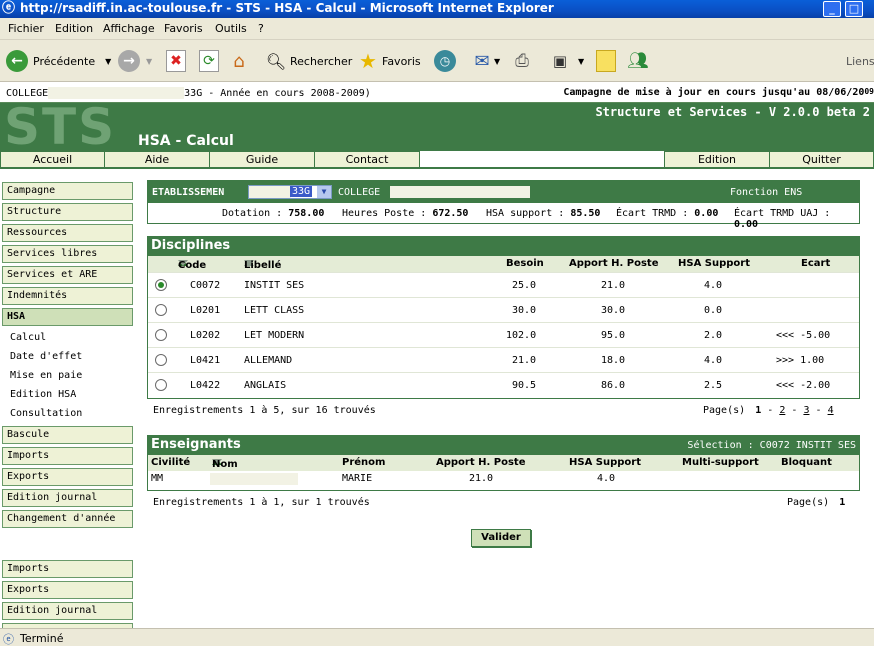 Image resolution: width=874 pixels, height=646 pixels. Describe the element at coordinates (157, 159) in the screenshot. I see `nav-aide: Aide` at that location.